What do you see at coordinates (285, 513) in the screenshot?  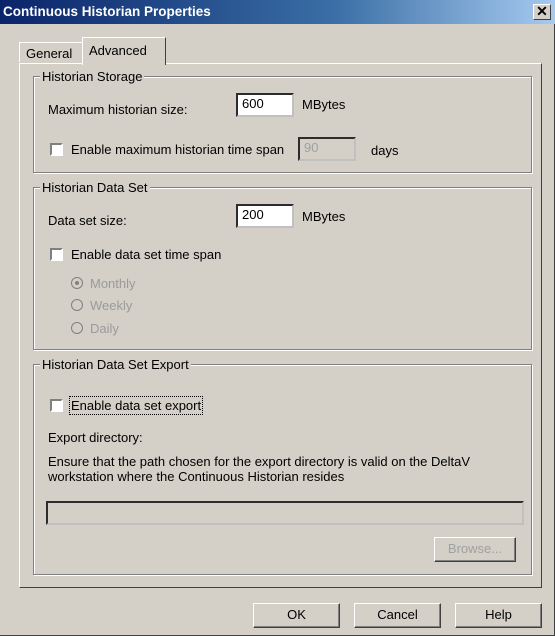 I see `export-directory-path-field` at bounding box center [285, 513].